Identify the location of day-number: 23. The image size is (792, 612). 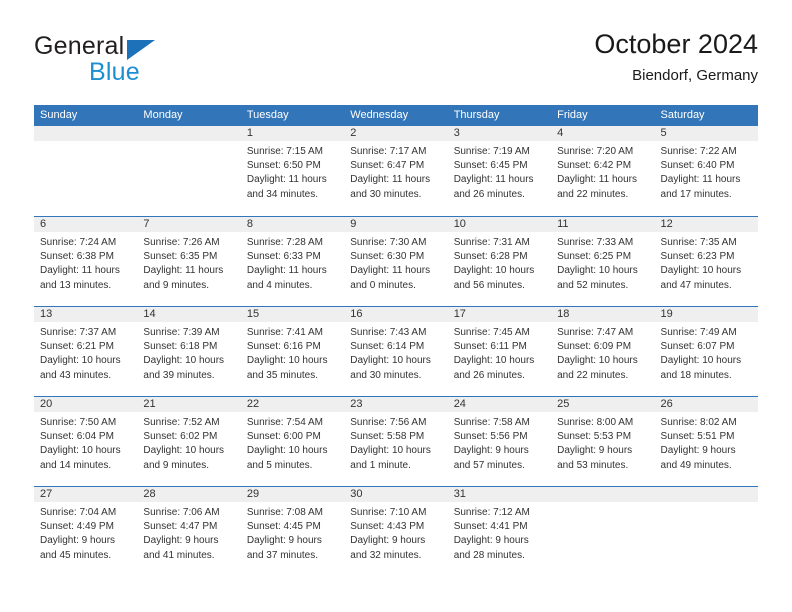
(396, 404).